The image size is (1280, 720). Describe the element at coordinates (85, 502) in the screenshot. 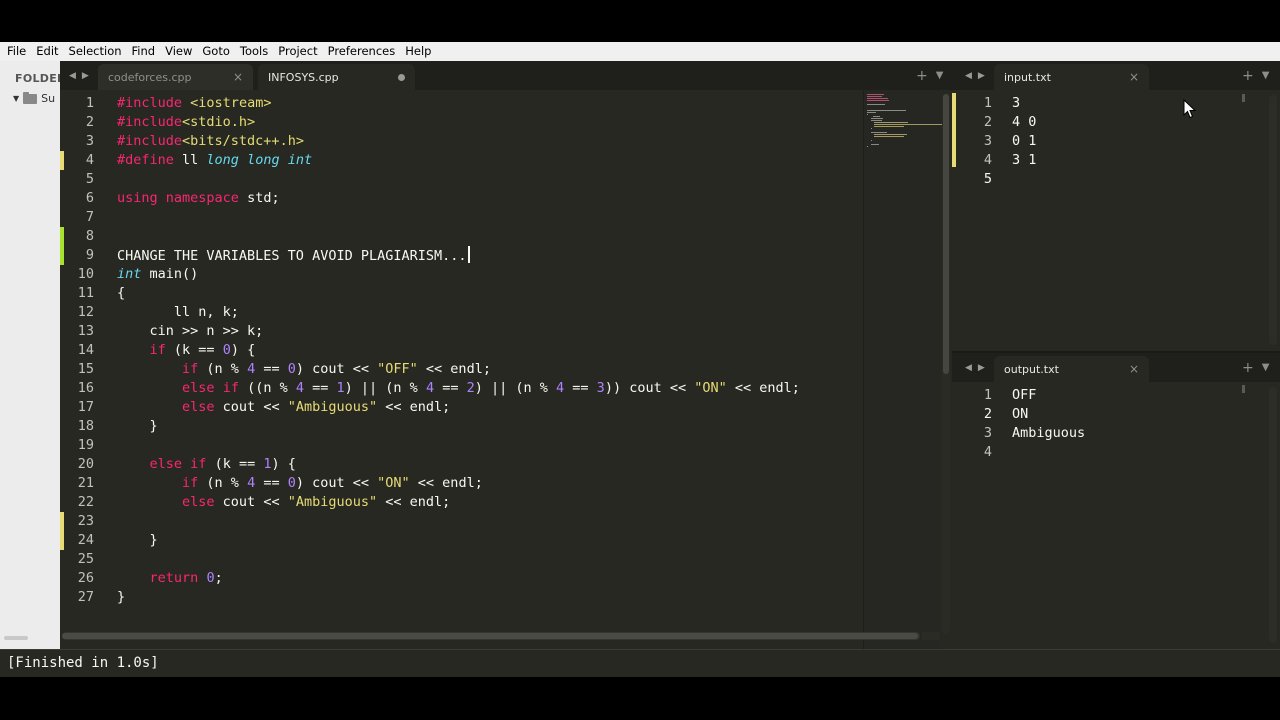

I see `line-number: 22` at that location.